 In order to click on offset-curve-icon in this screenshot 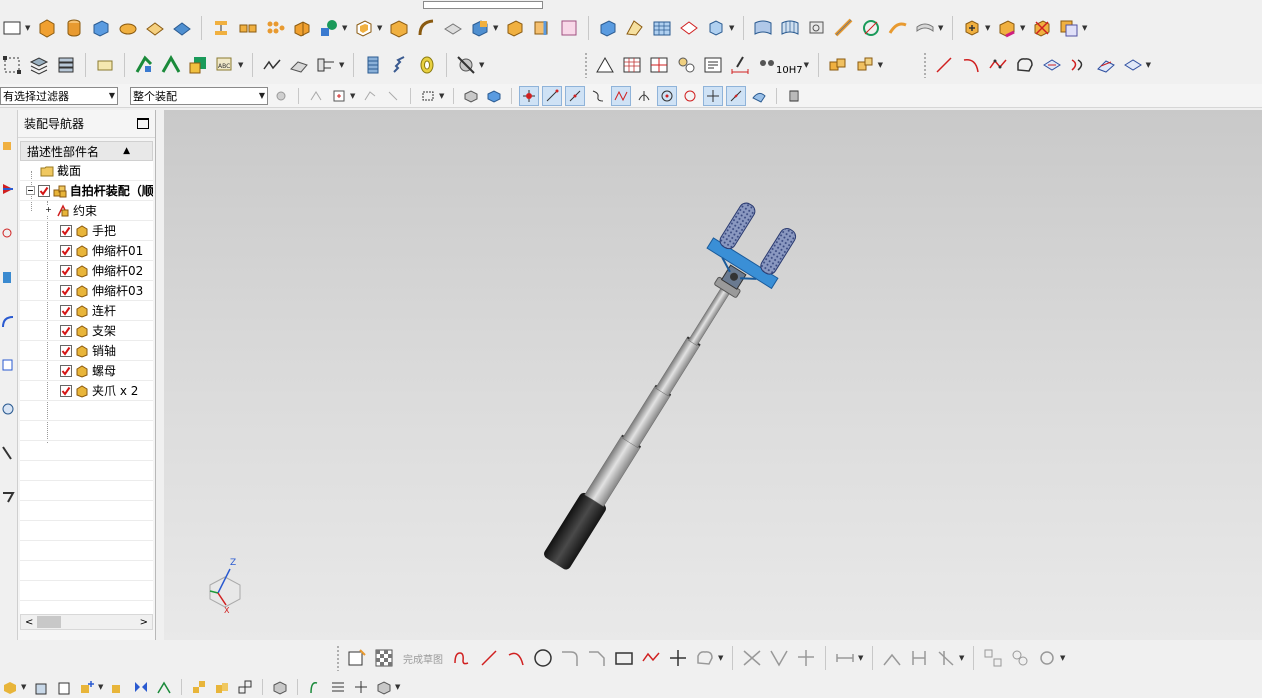, I will do `click(1079, 65)`.